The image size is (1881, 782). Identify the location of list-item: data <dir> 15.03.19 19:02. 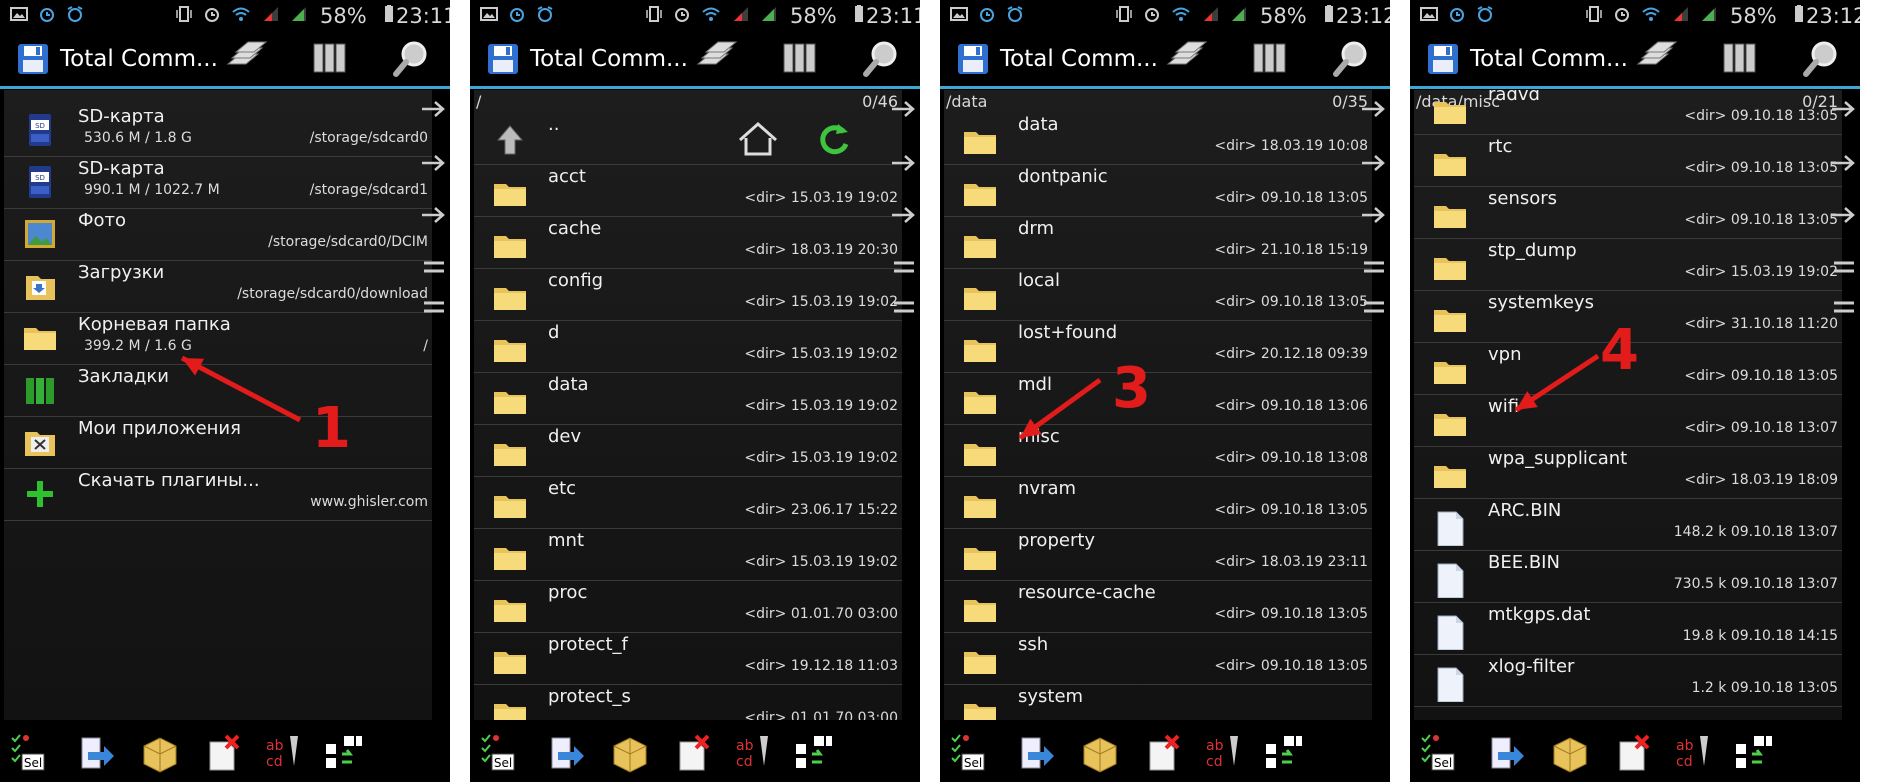
(688, 398).